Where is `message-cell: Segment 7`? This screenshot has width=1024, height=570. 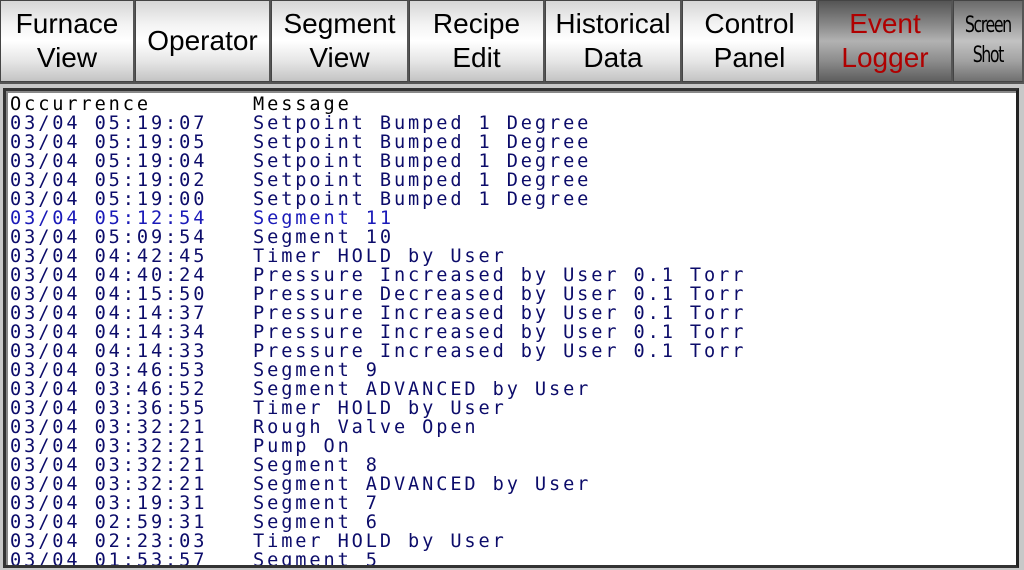 message-cell: Segment 7 is located at coordinates (316, 503).